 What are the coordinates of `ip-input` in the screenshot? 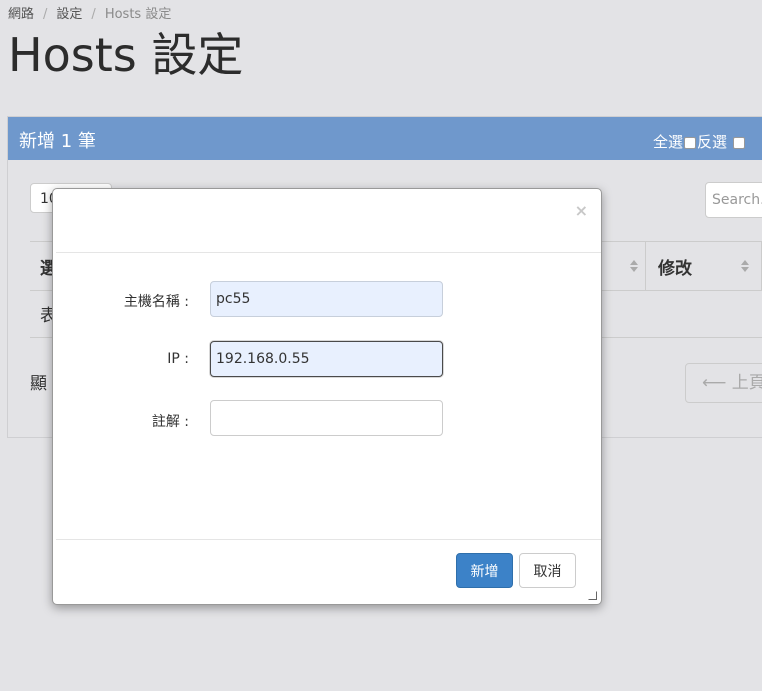 It's located at (326, 359).